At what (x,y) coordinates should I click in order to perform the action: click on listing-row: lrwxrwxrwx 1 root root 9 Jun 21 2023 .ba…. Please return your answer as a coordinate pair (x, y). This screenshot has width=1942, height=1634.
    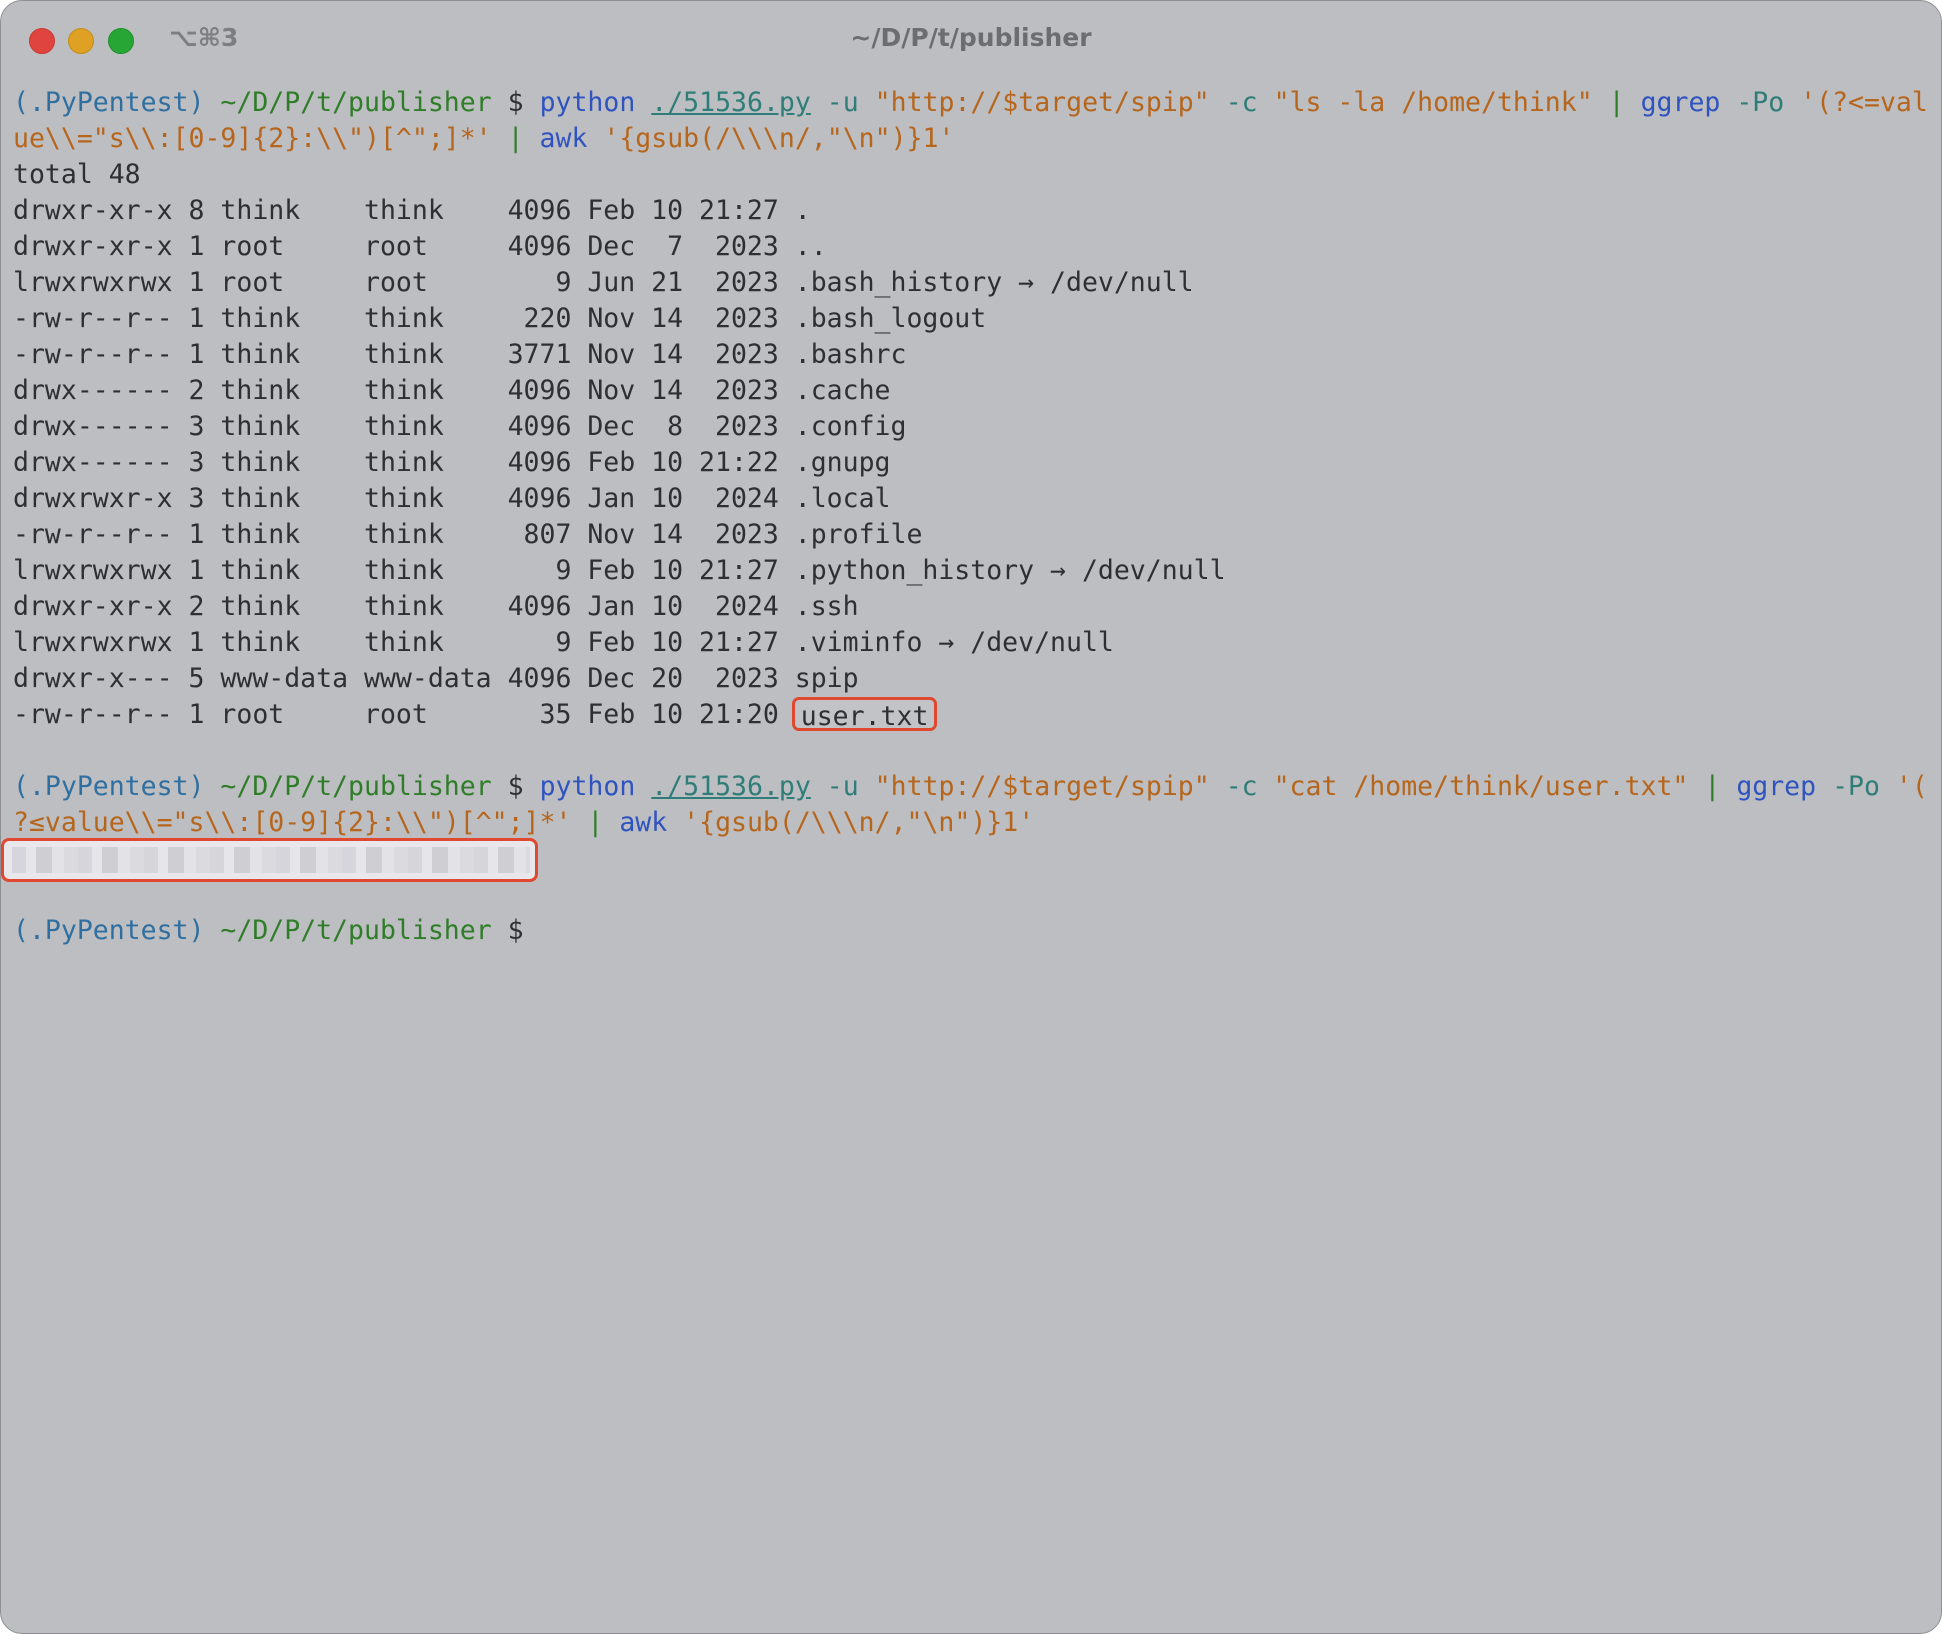
    Looking at the image, I should click on (603, 282).